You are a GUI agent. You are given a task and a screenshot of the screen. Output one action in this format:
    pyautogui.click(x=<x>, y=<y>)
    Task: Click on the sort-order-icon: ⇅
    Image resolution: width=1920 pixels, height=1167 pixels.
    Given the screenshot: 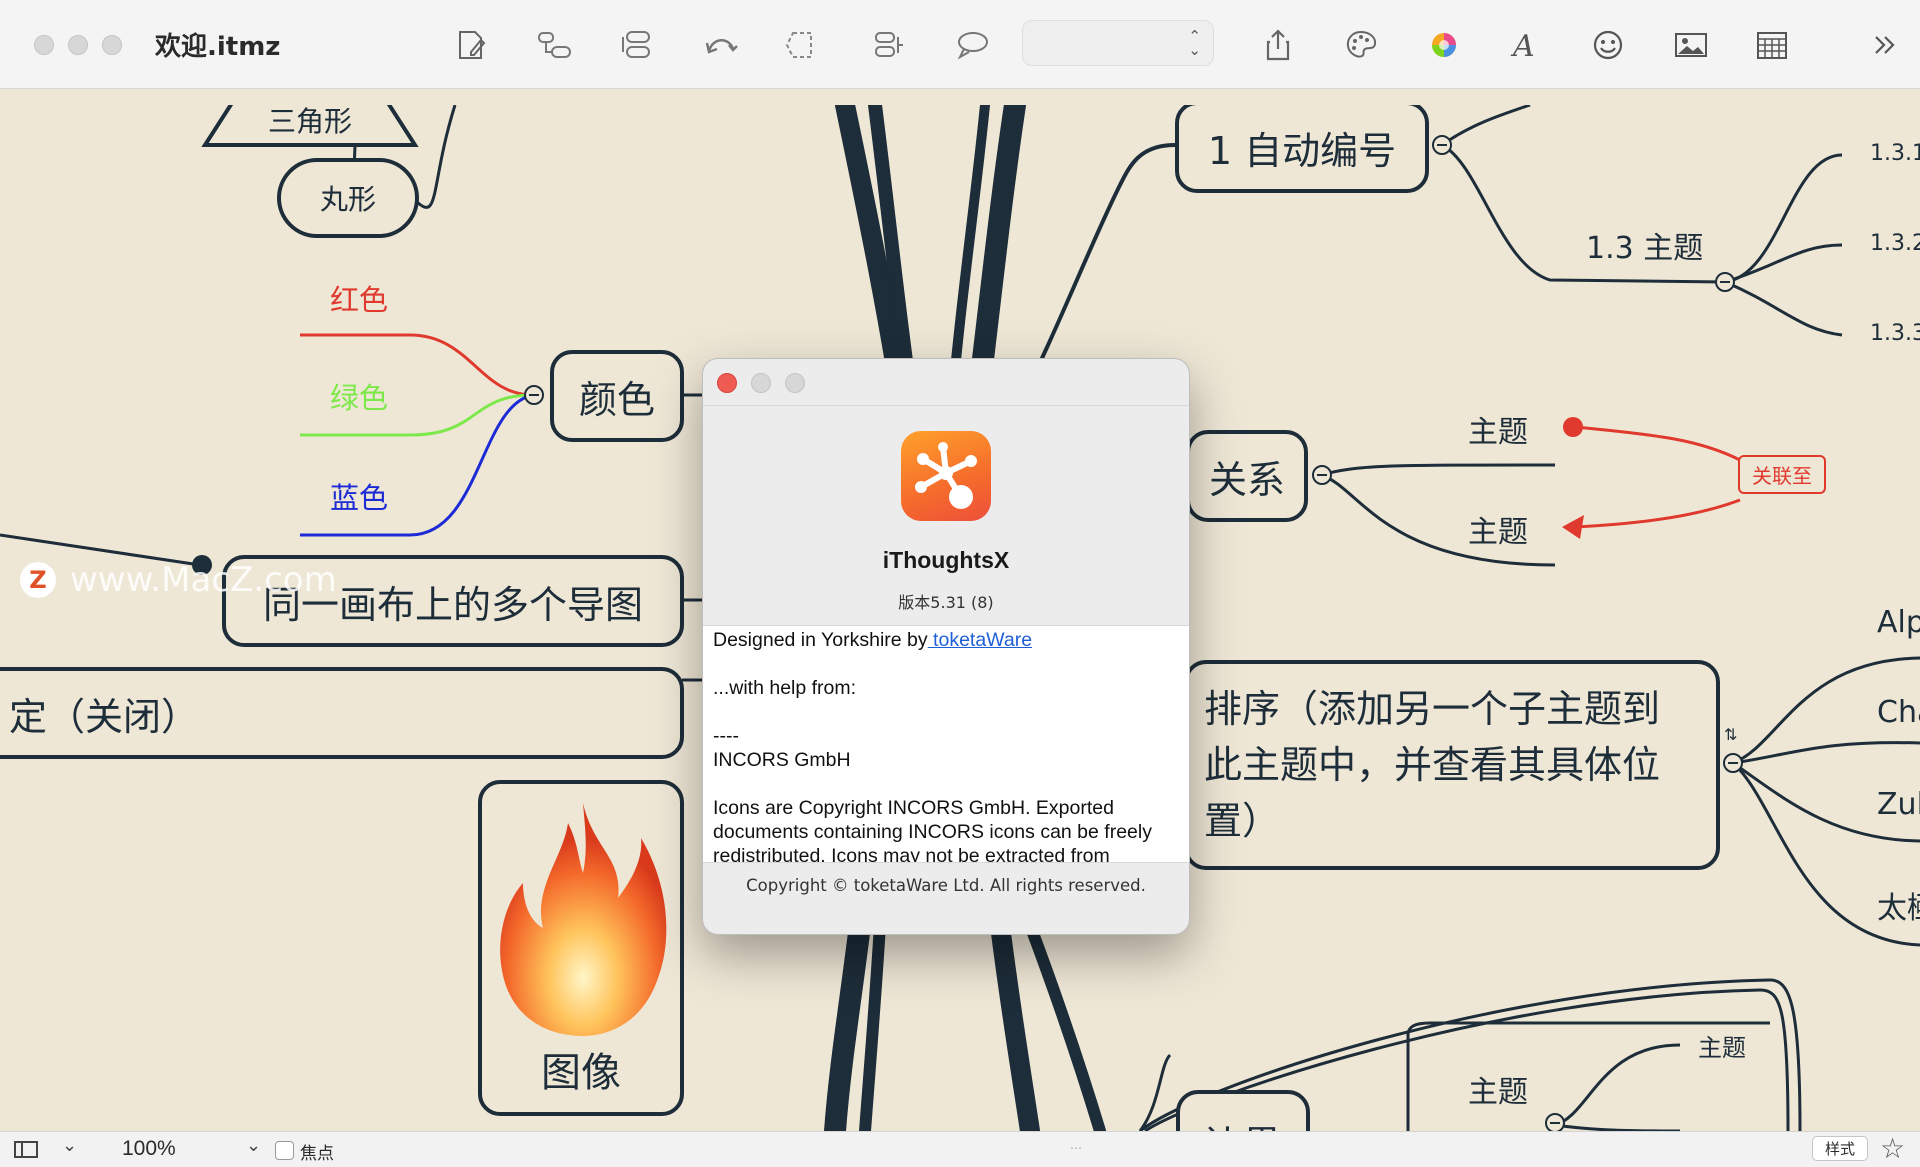 What is the action you would take?
    pyautogui.click(x=1731, y=734)
    